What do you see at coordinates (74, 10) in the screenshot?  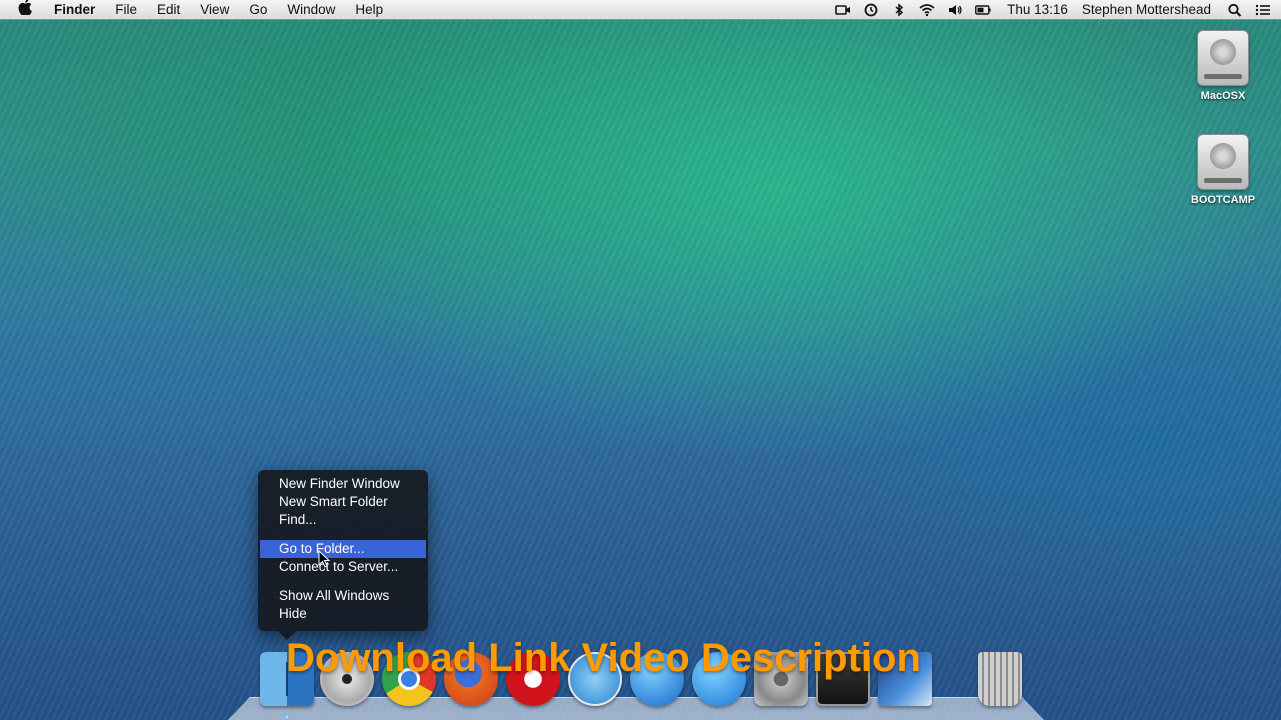 I see `menu-app-finder: Finder` at bounding box center [74, 10].